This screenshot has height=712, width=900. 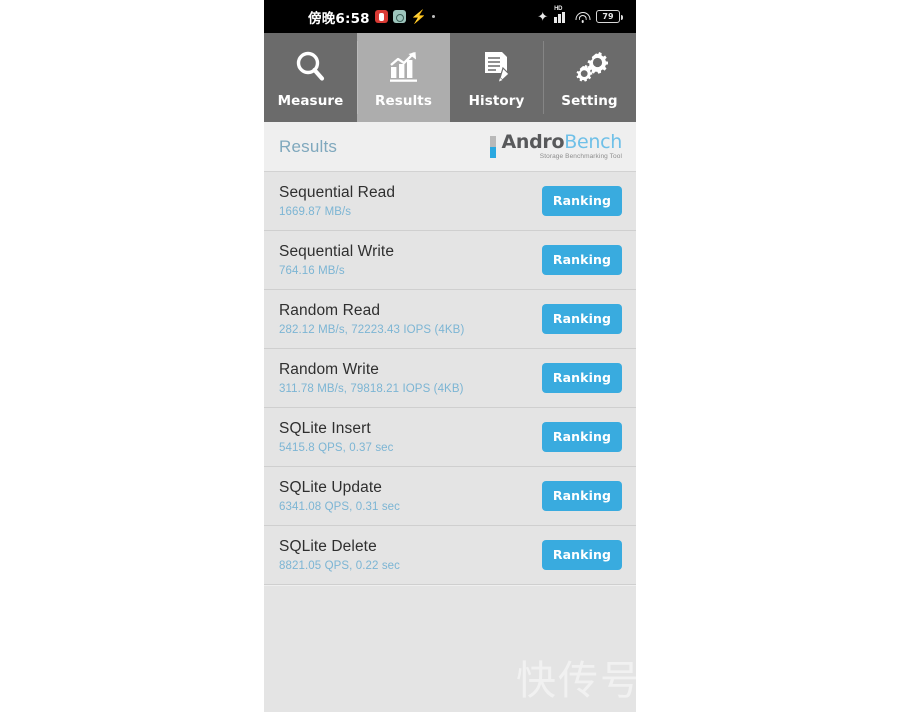 I want to click on status-bar-left: 傍晚6:58 ⚡, so click(x=354, y=17).